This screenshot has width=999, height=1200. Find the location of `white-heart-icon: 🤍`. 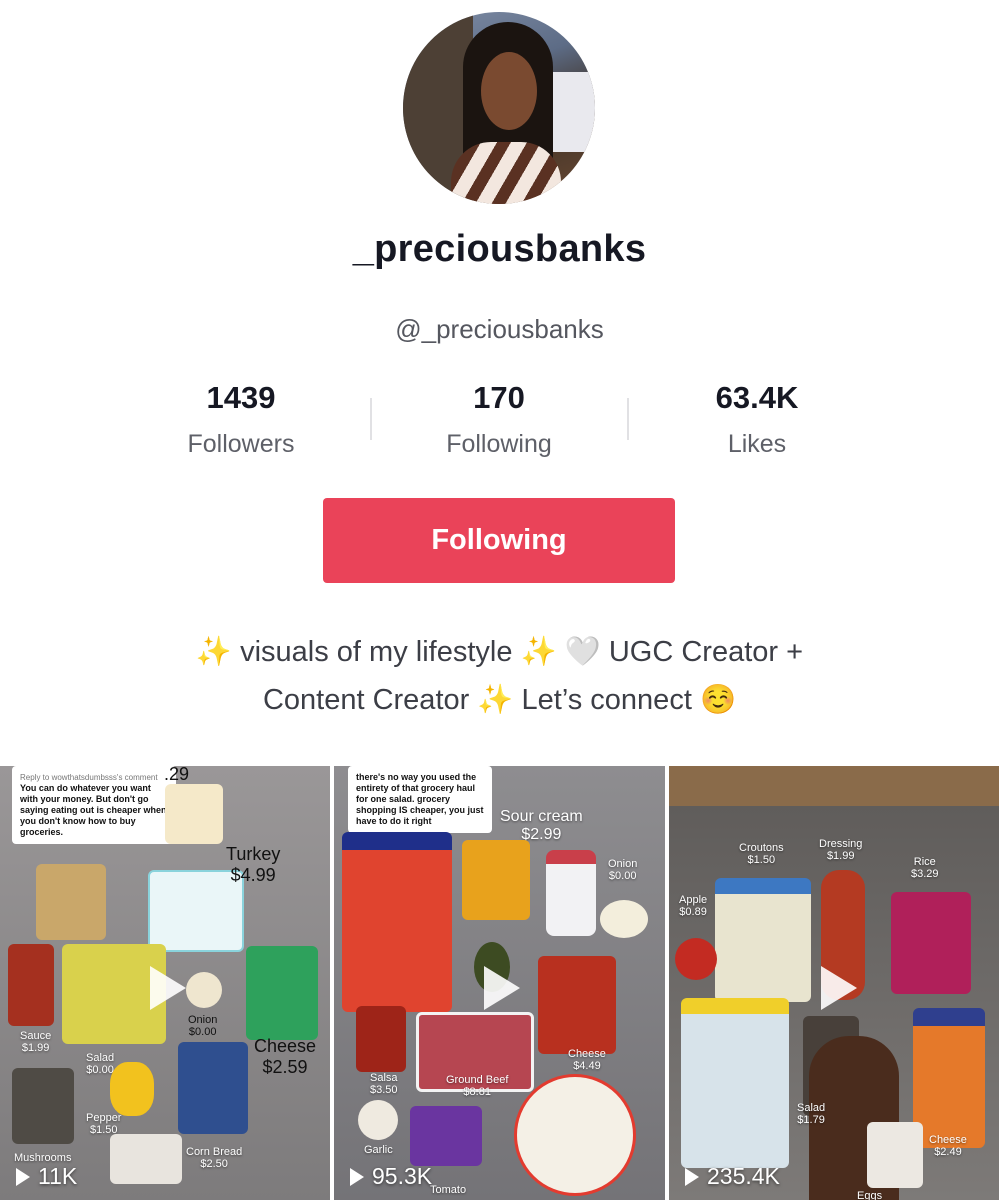

white-heart-icon: 🤍 is located at coordinates (582, 652).